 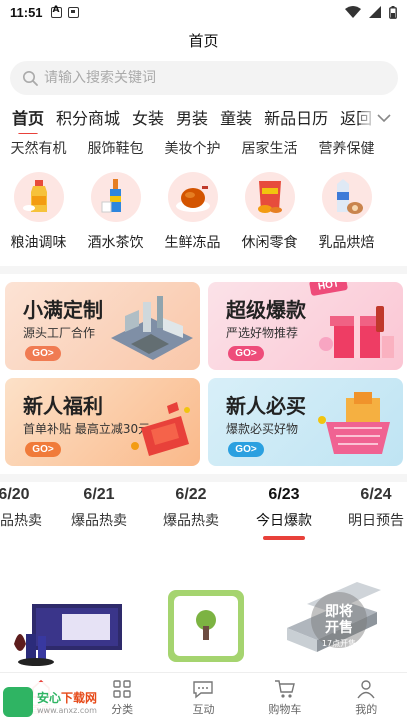 What do you see at coordinates (56, 11) in the screenshot?
I see `notification-a-icon` at bounding box center [56, 11].